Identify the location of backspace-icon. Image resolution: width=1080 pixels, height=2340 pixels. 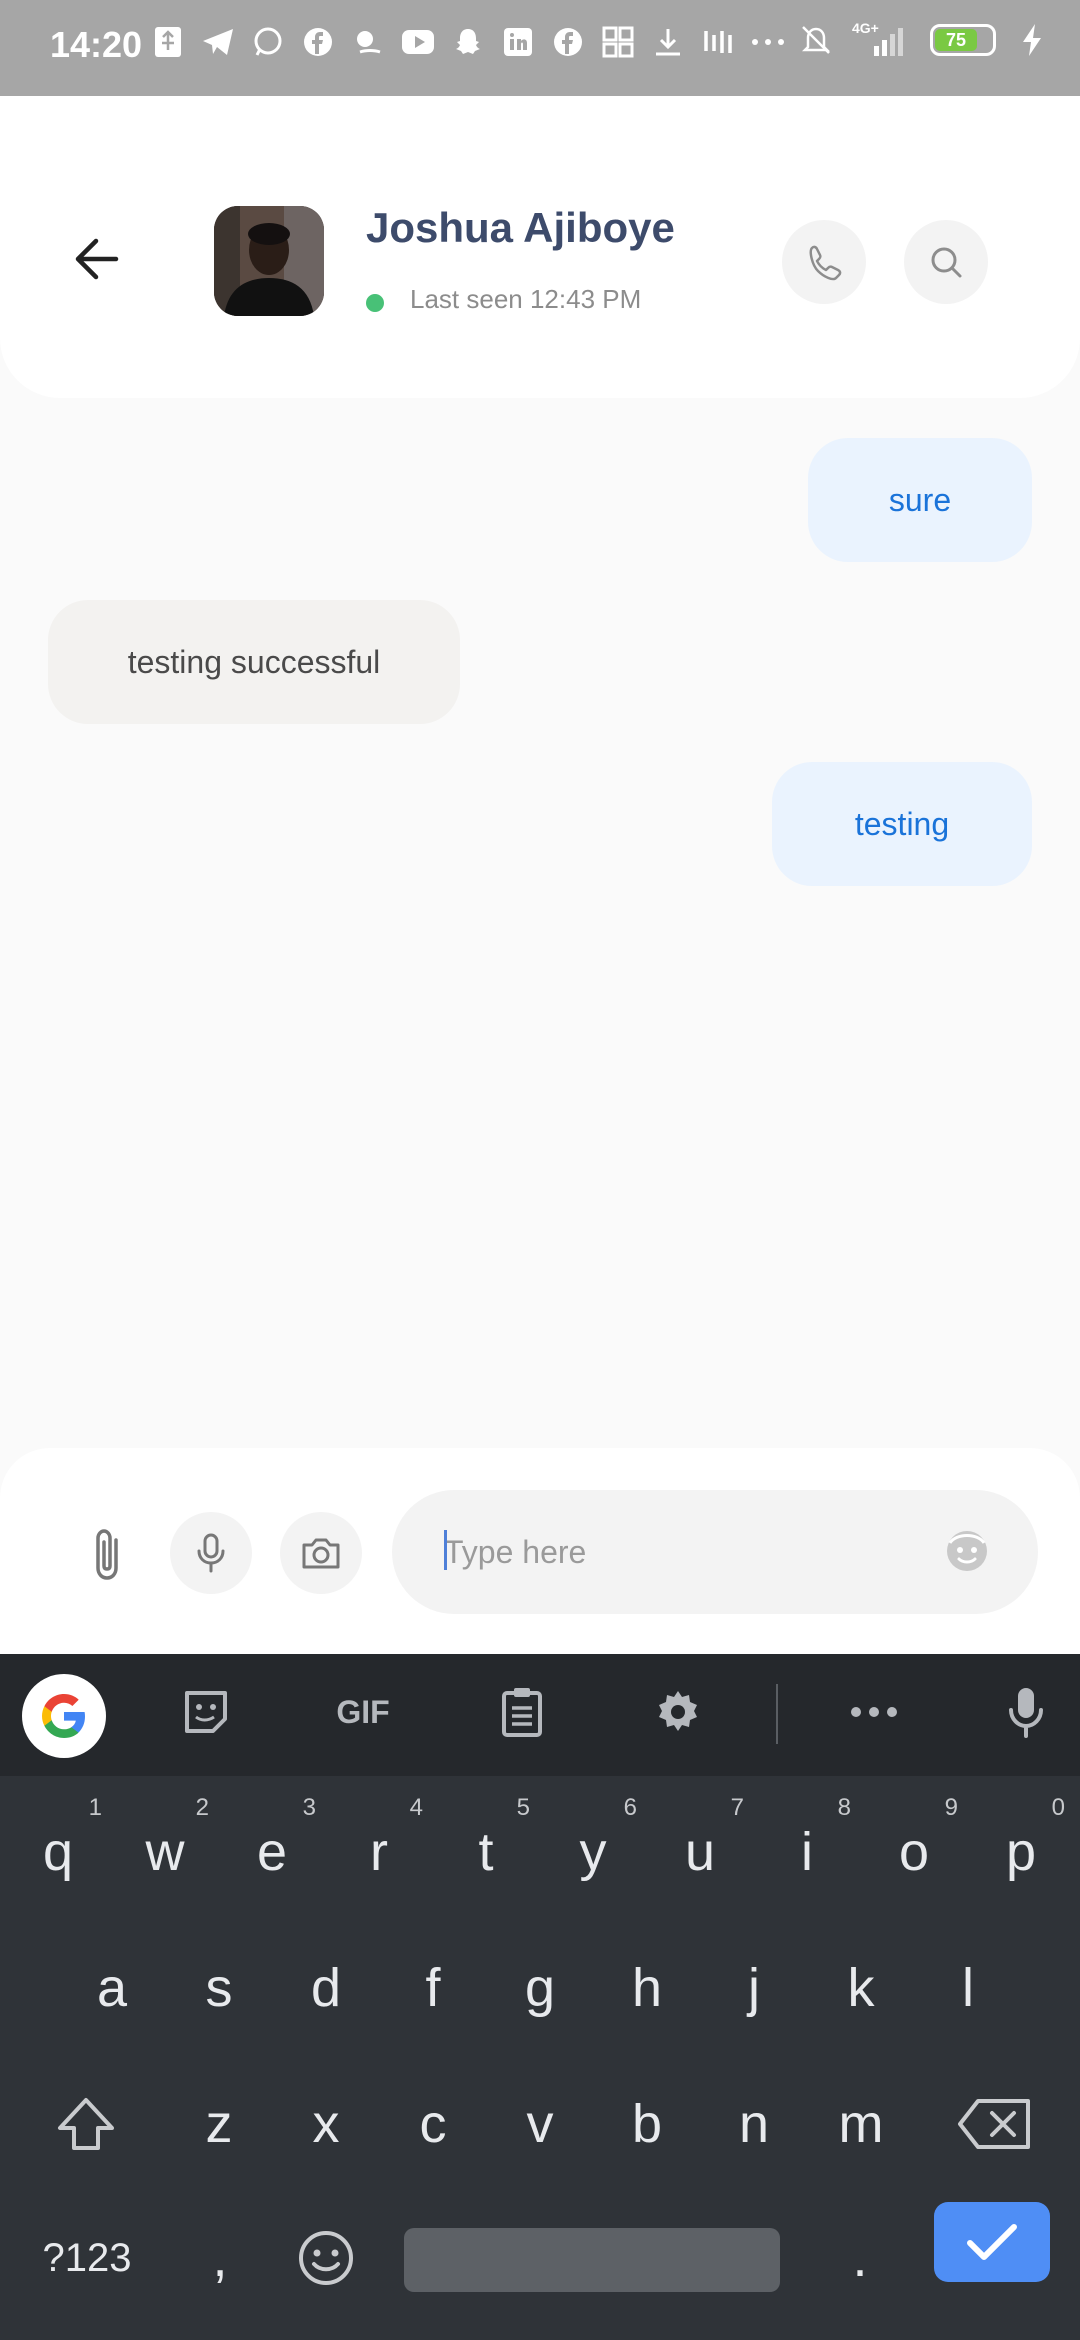
(994, 2124).